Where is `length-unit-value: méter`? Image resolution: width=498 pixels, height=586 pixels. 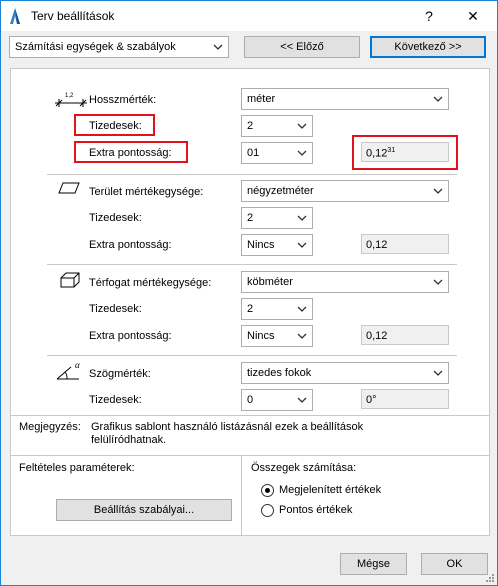
length-unit-value: méter is located at coordinates (261, 99).